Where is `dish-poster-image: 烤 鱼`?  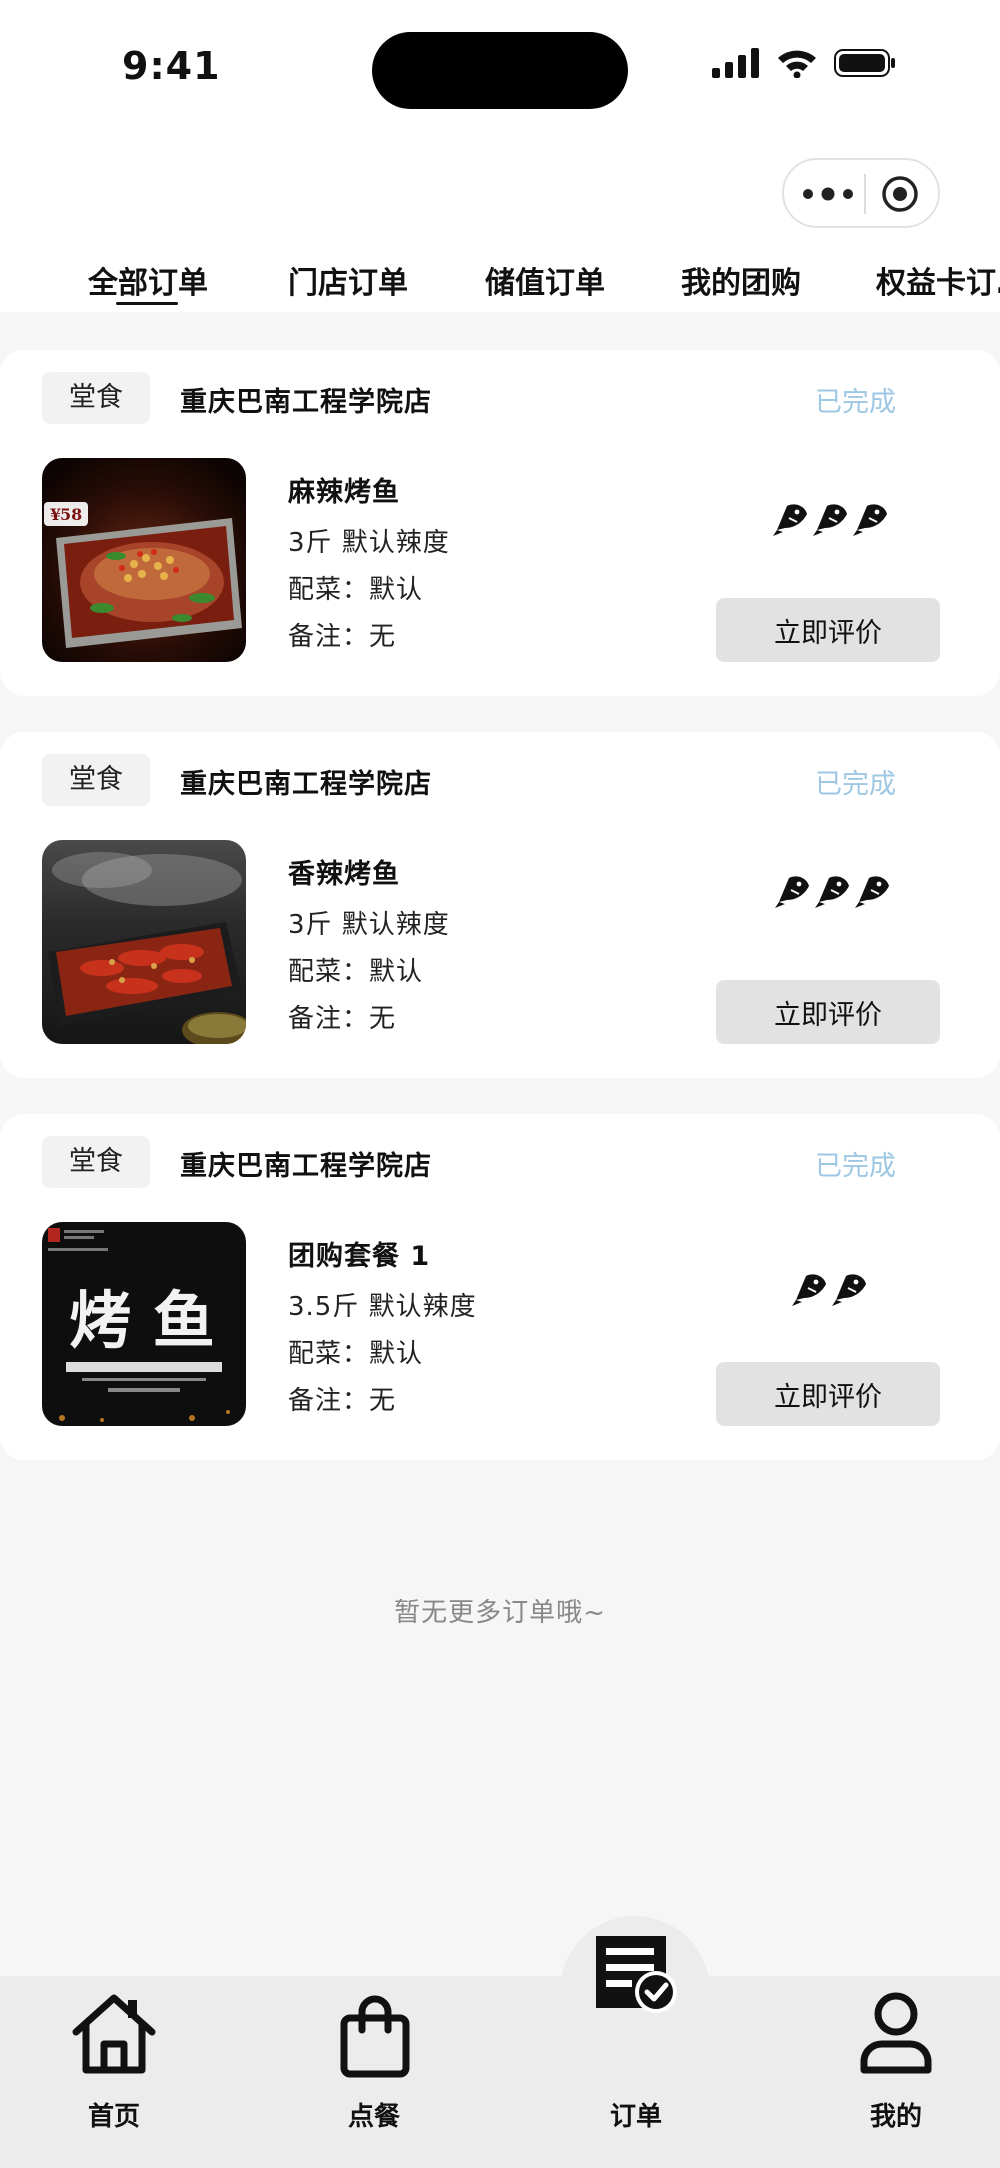
dish-poster-image: 烤 鱼 is located at coordinates (144, 1324).